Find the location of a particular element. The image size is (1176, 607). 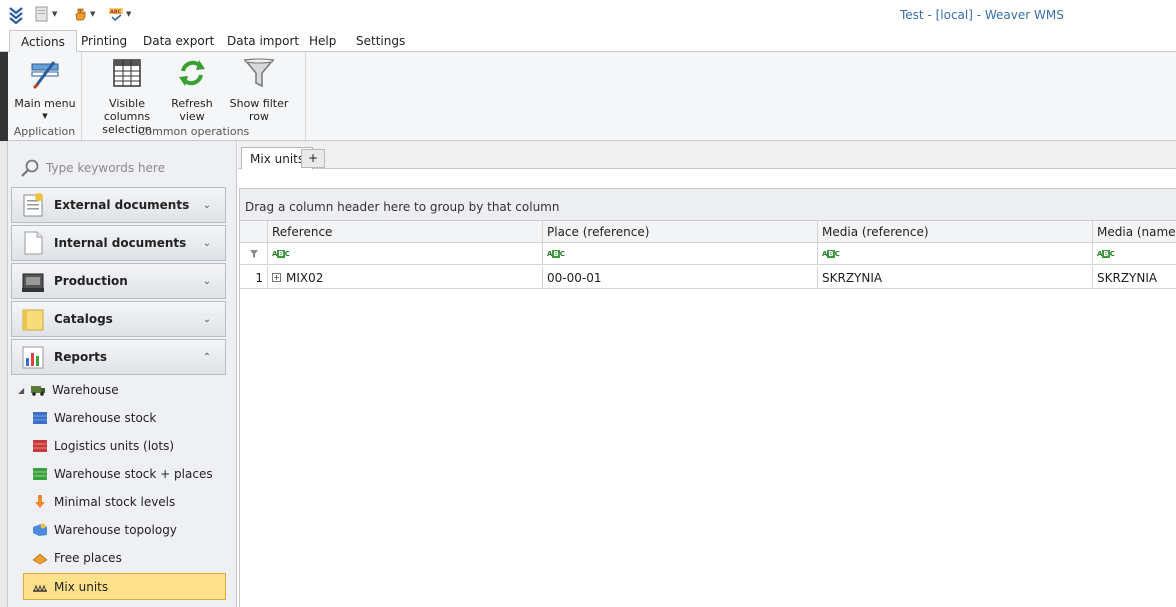

nav-group-internal-documents: Internal documents ⌄ is located at coordinates (118, 243).